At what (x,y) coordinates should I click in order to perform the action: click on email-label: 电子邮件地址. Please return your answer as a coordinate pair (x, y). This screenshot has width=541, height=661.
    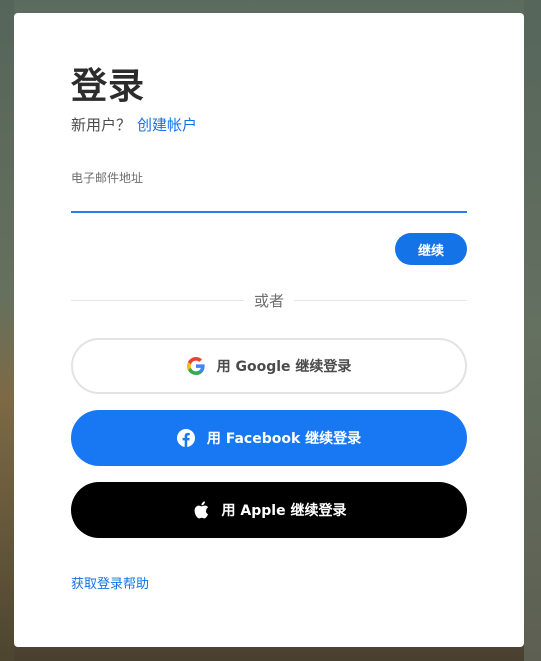
    Looking at the image, I should click on (107, 178).